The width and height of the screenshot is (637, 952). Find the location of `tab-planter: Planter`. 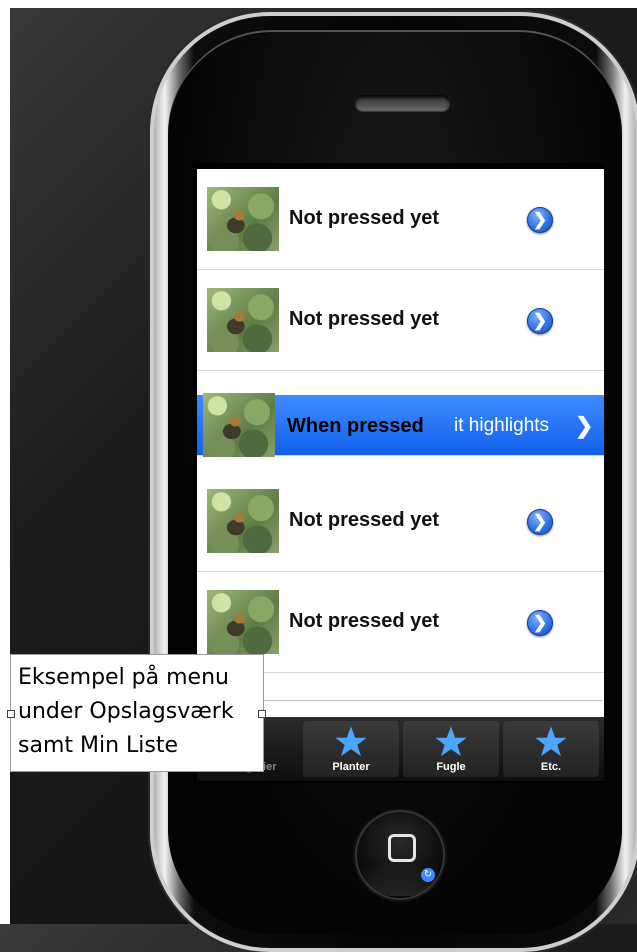

tab-planter: Planter is located at coordinates (351, 749).